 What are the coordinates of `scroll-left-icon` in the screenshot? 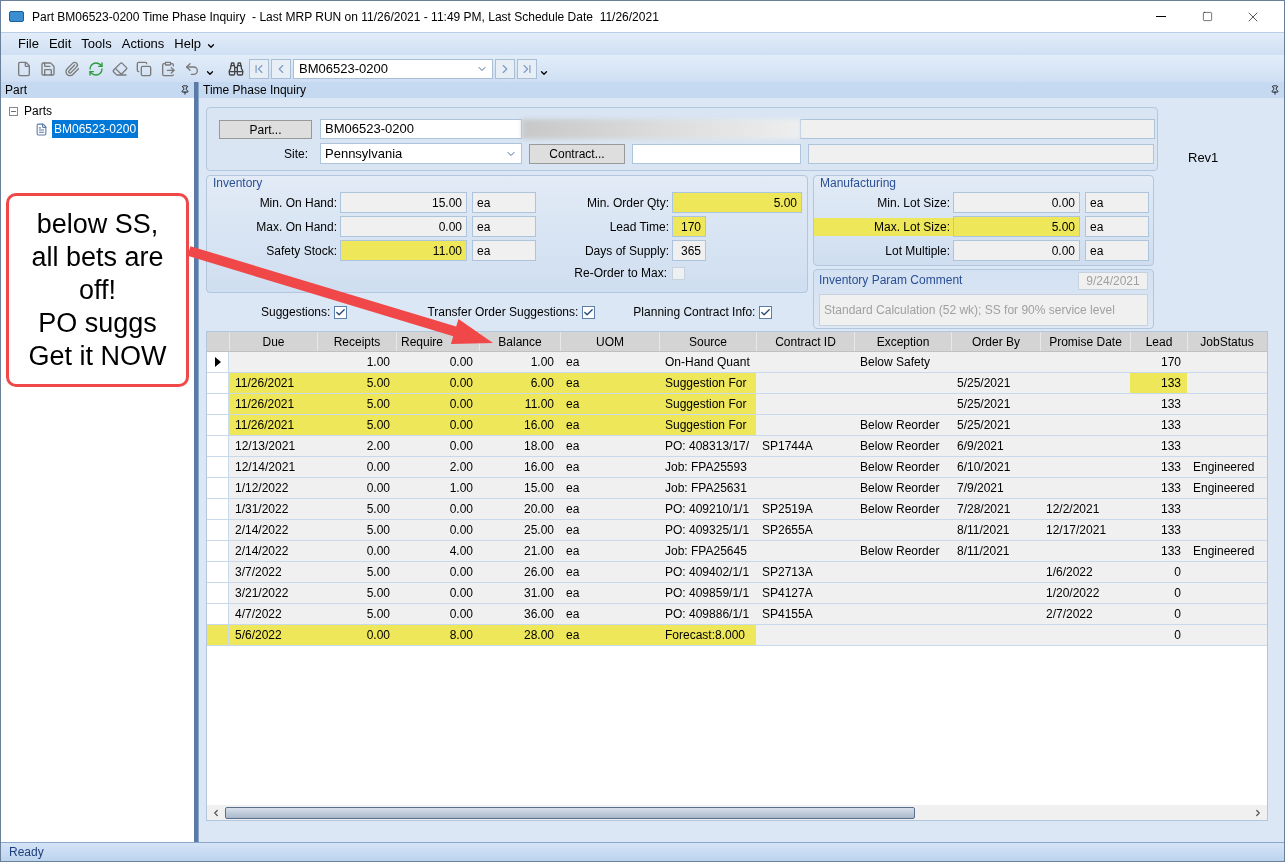 It's located at (216, 812).